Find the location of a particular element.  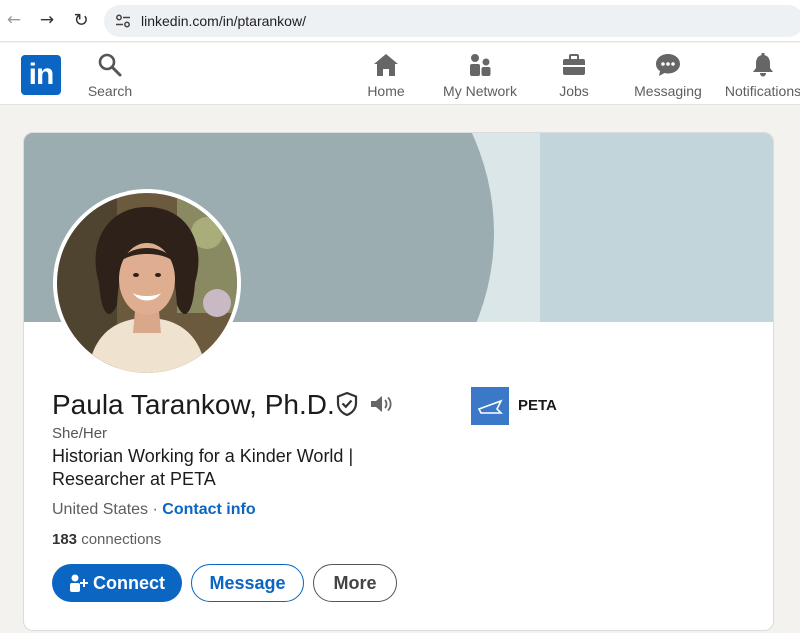

search-icon is located at coordinates (110, 65).